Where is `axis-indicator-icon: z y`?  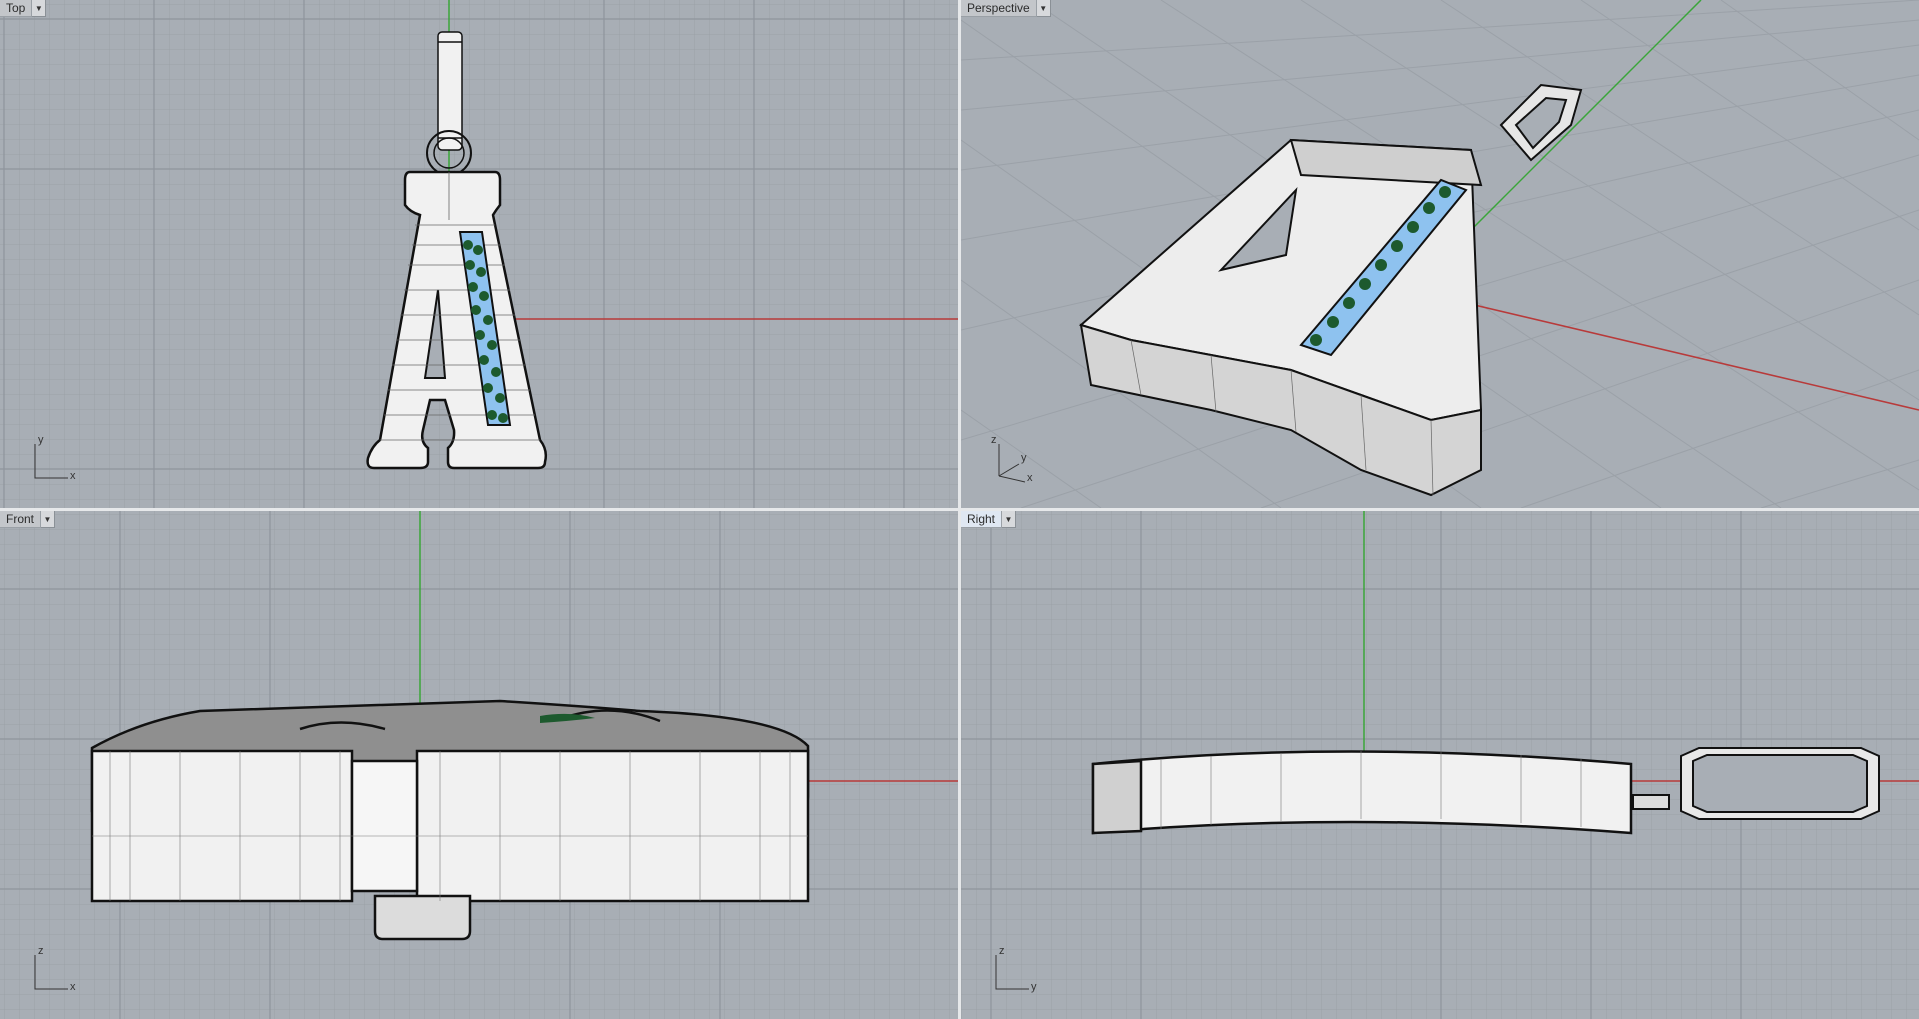
axis-indicator-icon: z y is located at coordinates (1021, 971).